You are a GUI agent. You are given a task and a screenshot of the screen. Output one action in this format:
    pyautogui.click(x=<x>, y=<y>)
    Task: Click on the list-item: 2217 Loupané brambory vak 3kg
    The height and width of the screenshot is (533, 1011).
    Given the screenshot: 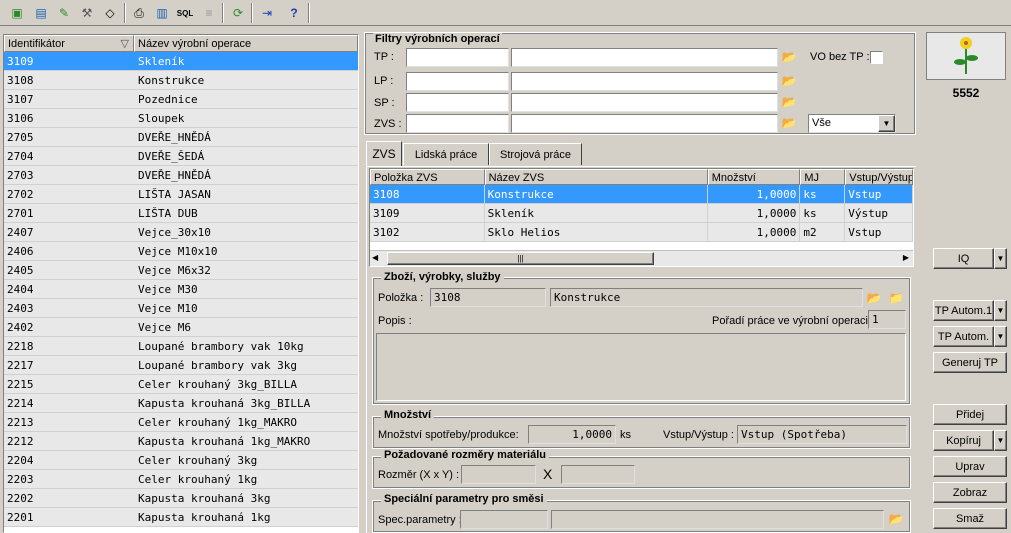 What is the action you would take?
    pyautogui.click(x=181, y=365)
    